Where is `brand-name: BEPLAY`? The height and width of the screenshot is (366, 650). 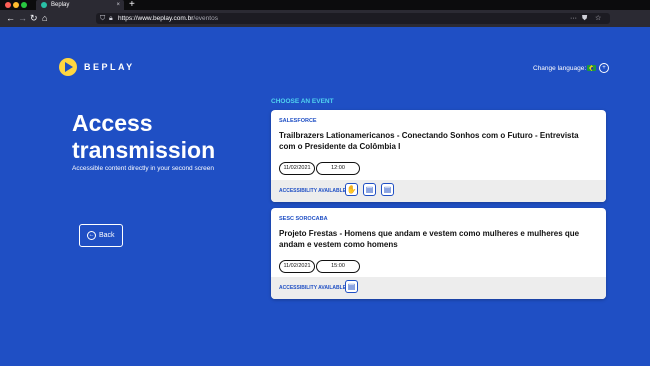
brand-name: BEPLAY is located at coordinates (109, 67).